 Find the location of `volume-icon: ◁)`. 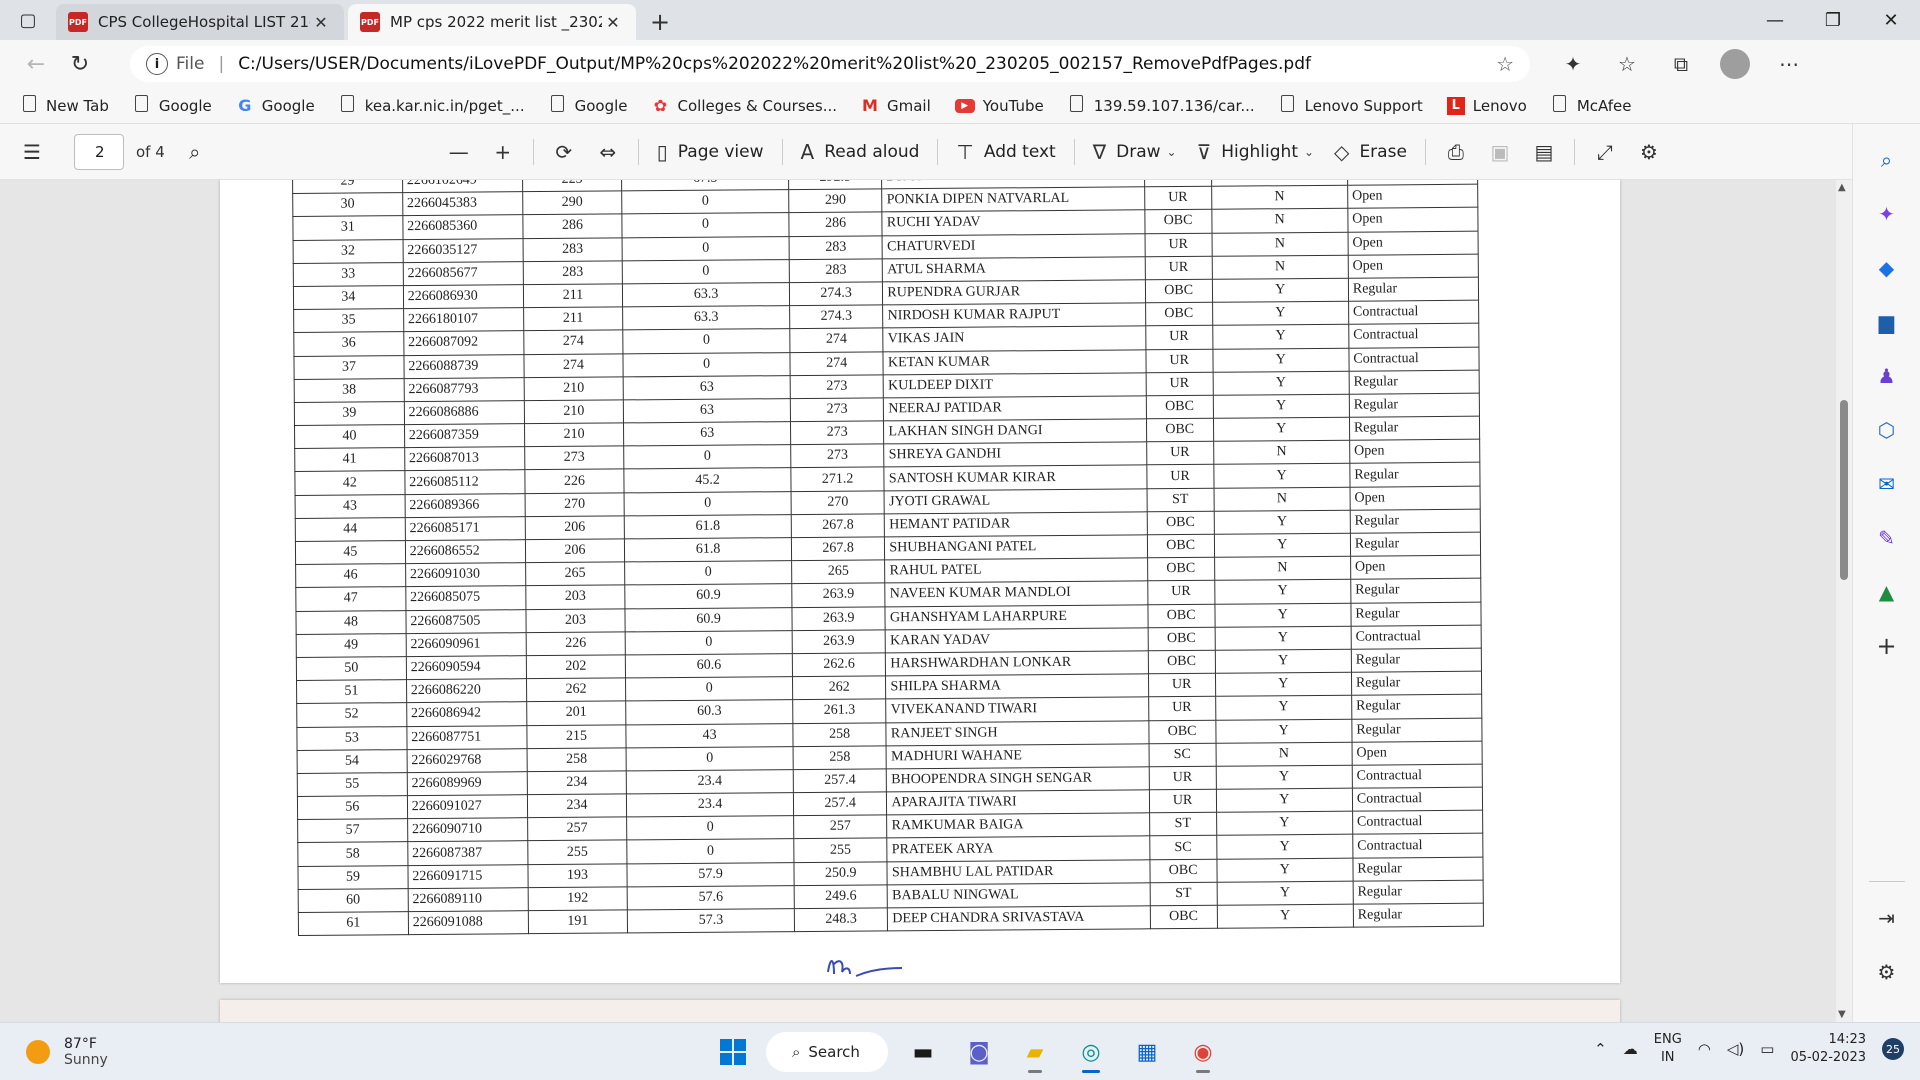

volume-icon: ◁) is located at coordinates (1735, 1049).